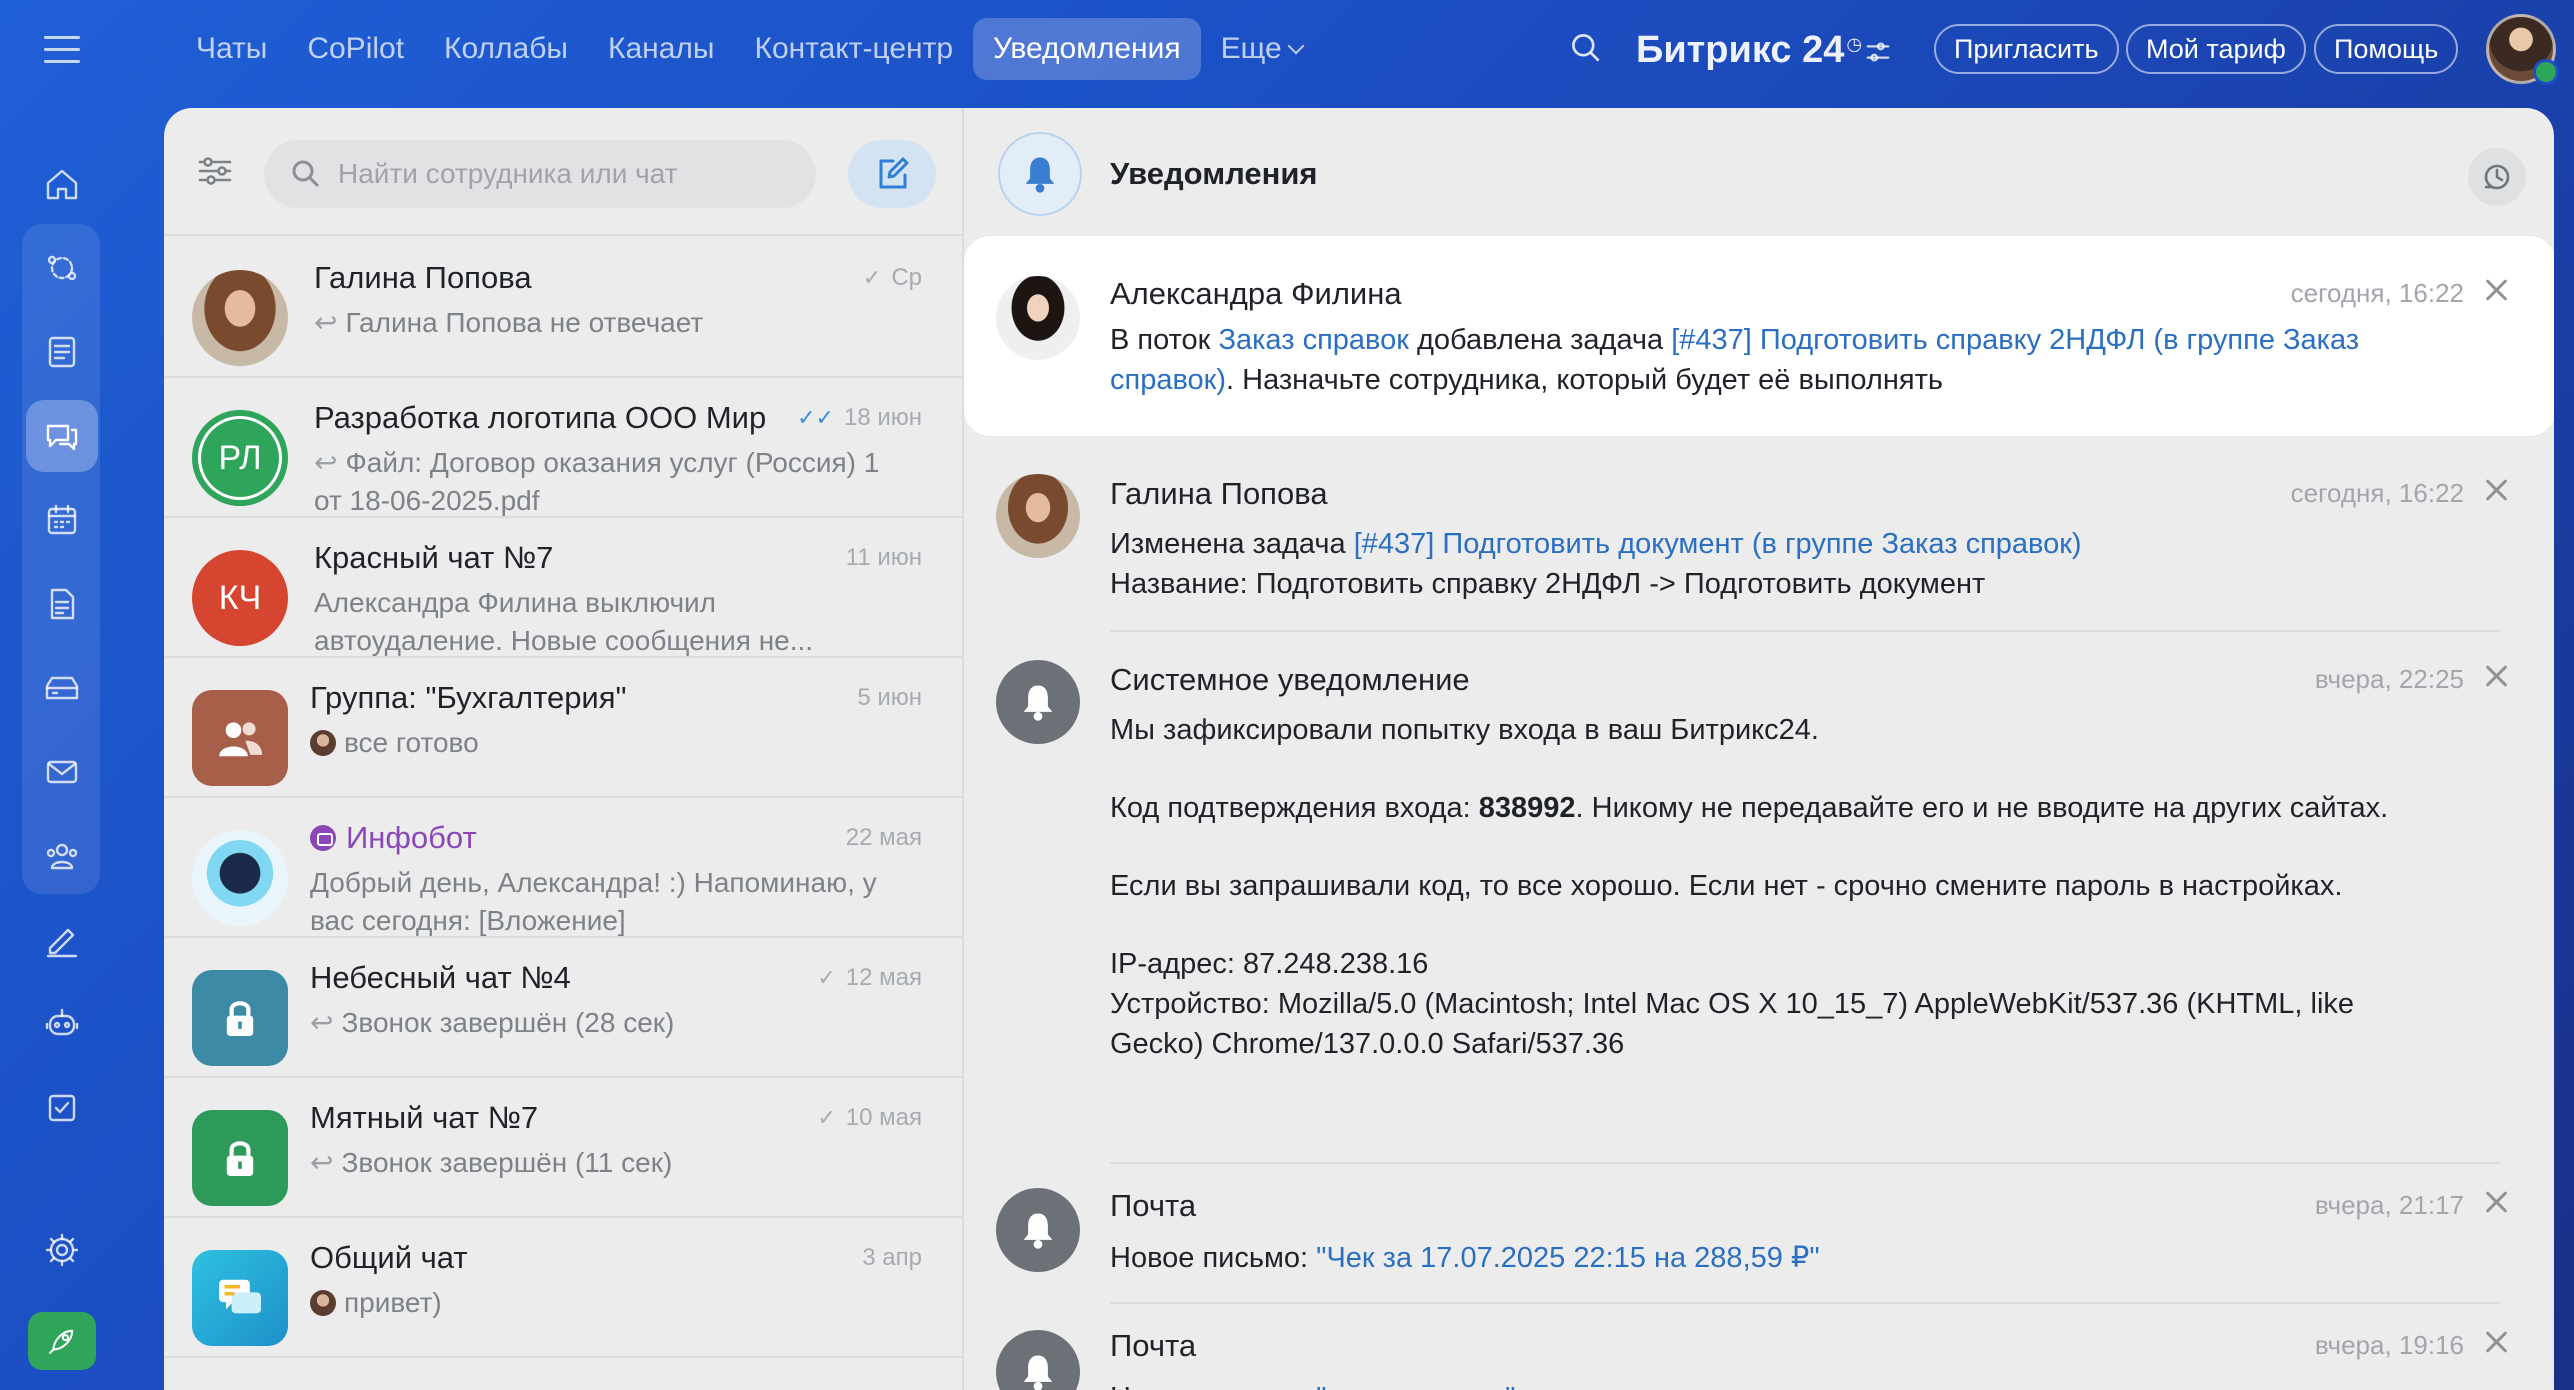 The image size is (2574, 1390). I want to click on mail-avatar, so click(1038, 1360).